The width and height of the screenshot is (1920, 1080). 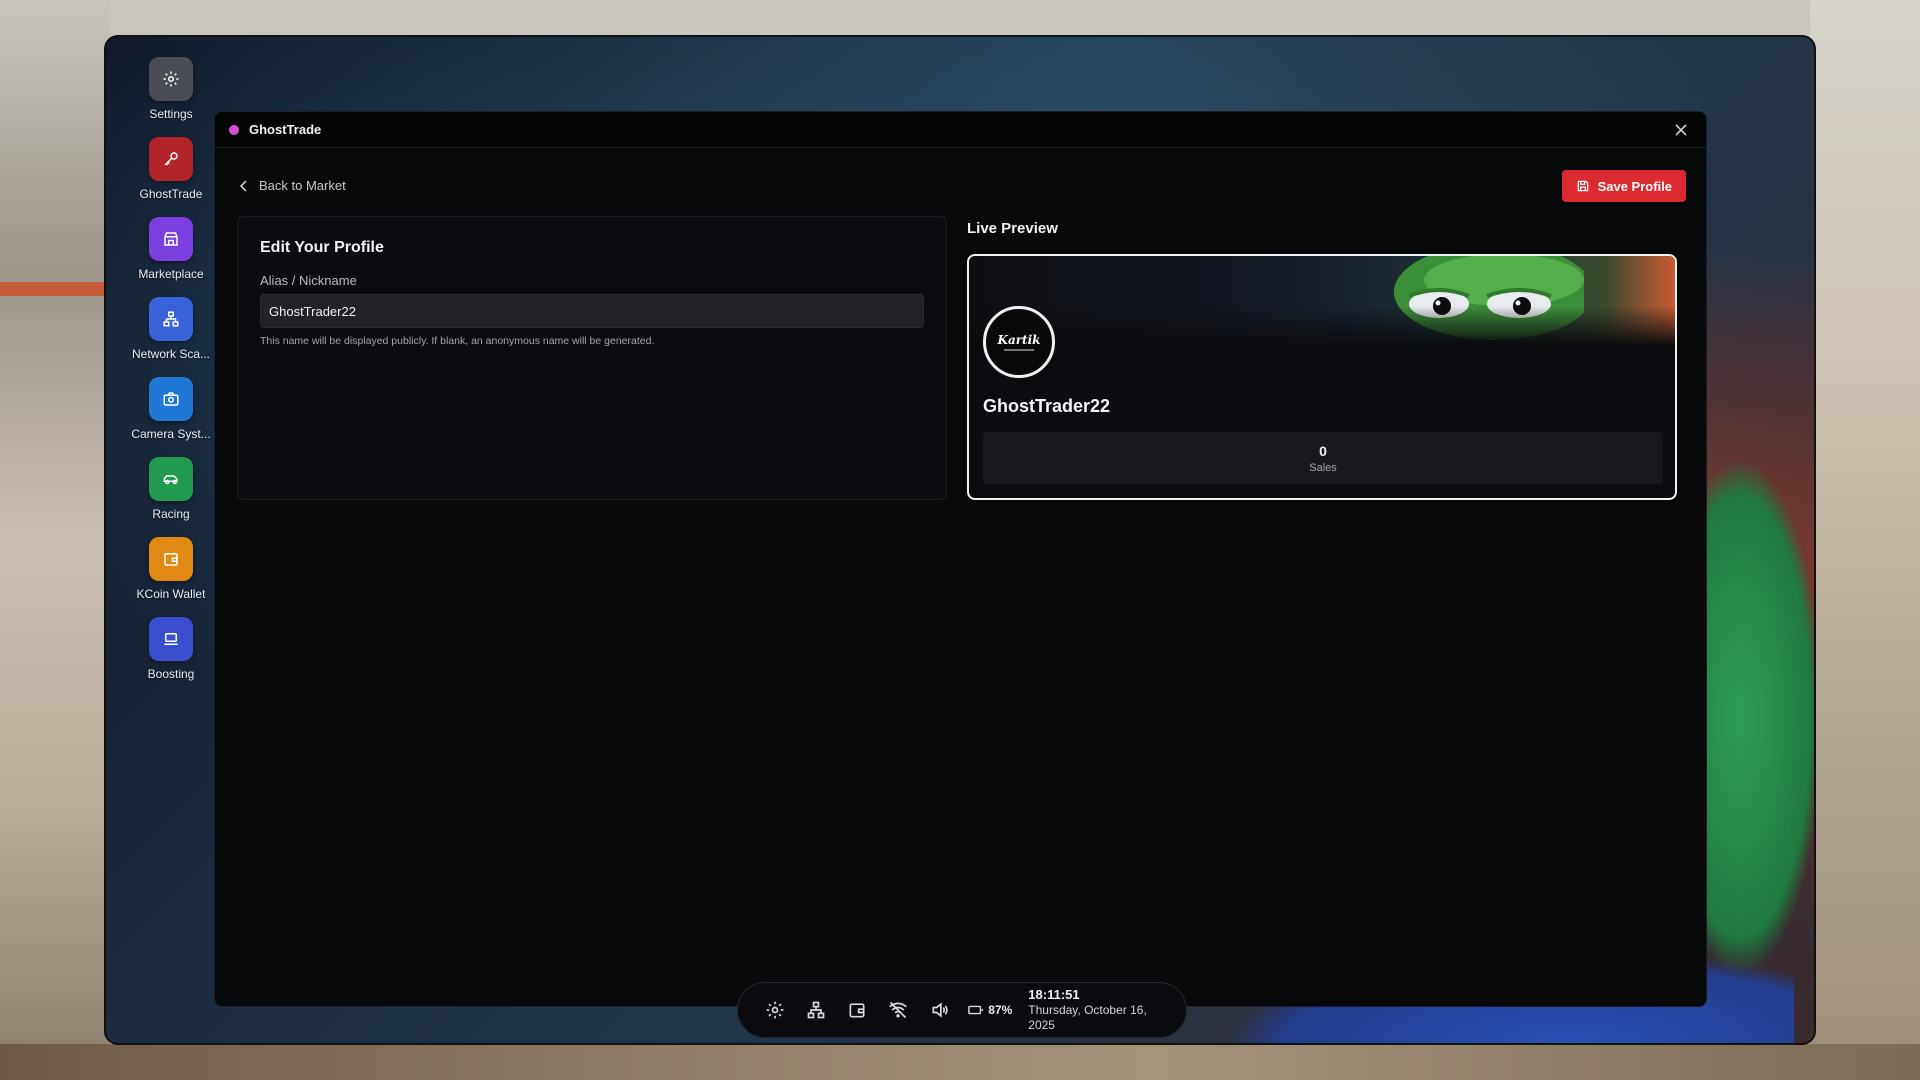 I want to click on alias-input, so click(x=592, y=311).